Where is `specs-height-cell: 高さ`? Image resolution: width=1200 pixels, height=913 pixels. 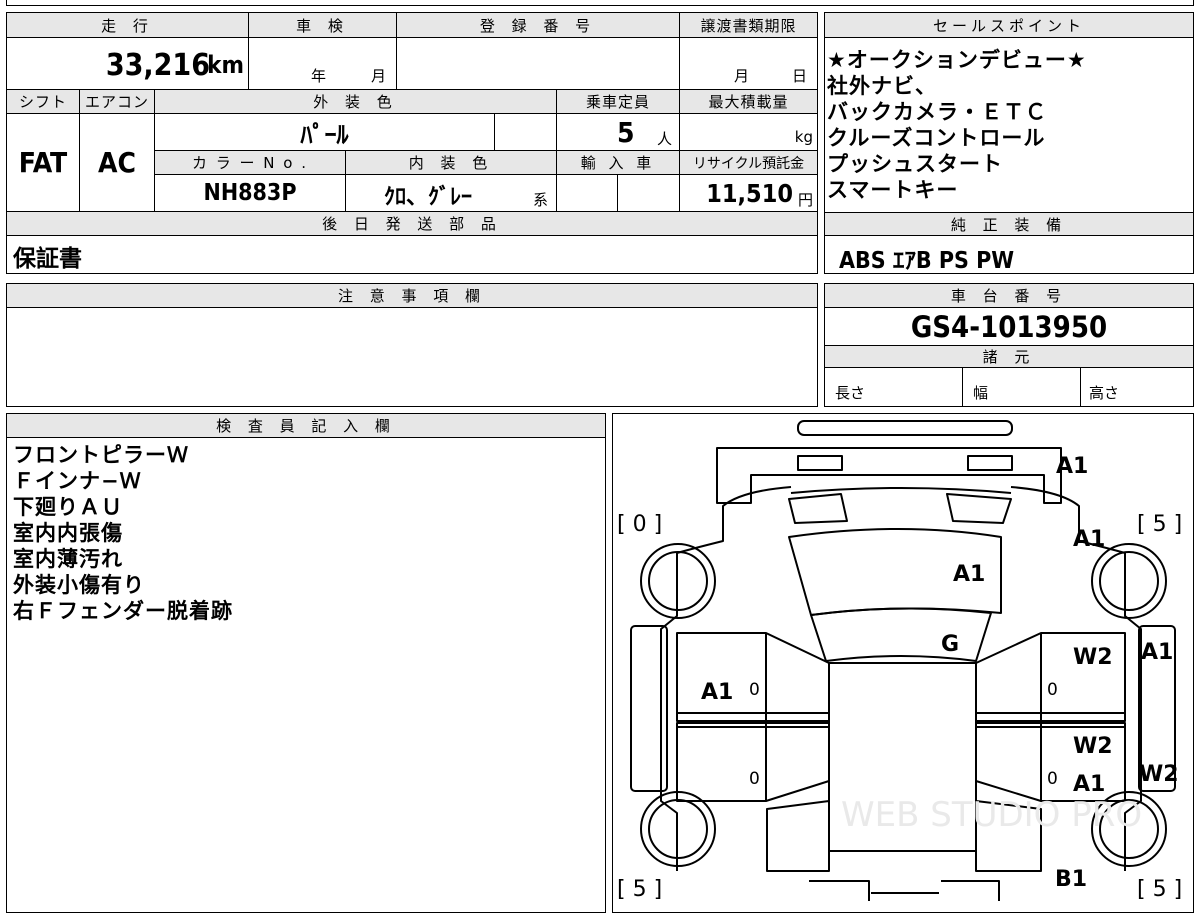
specs-height-cell: 高さ is located at coordinates (1137, 387).